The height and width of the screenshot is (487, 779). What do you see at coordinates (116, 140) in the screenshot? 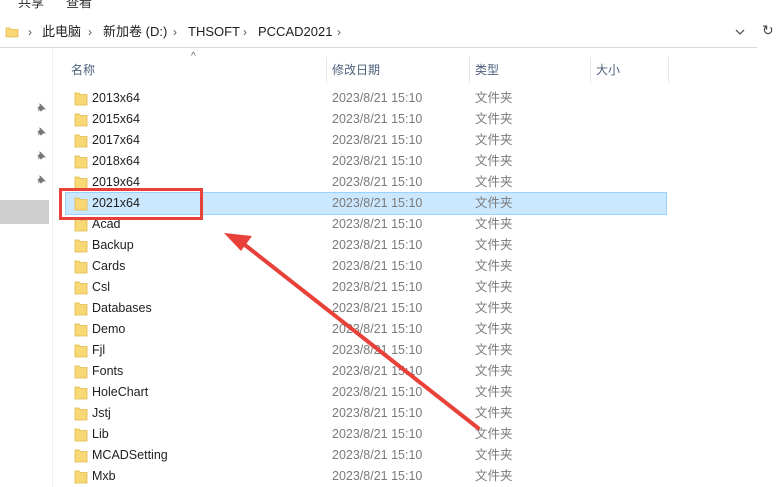
I see `file-name: 2017x64` at bounding box center [116, 140].